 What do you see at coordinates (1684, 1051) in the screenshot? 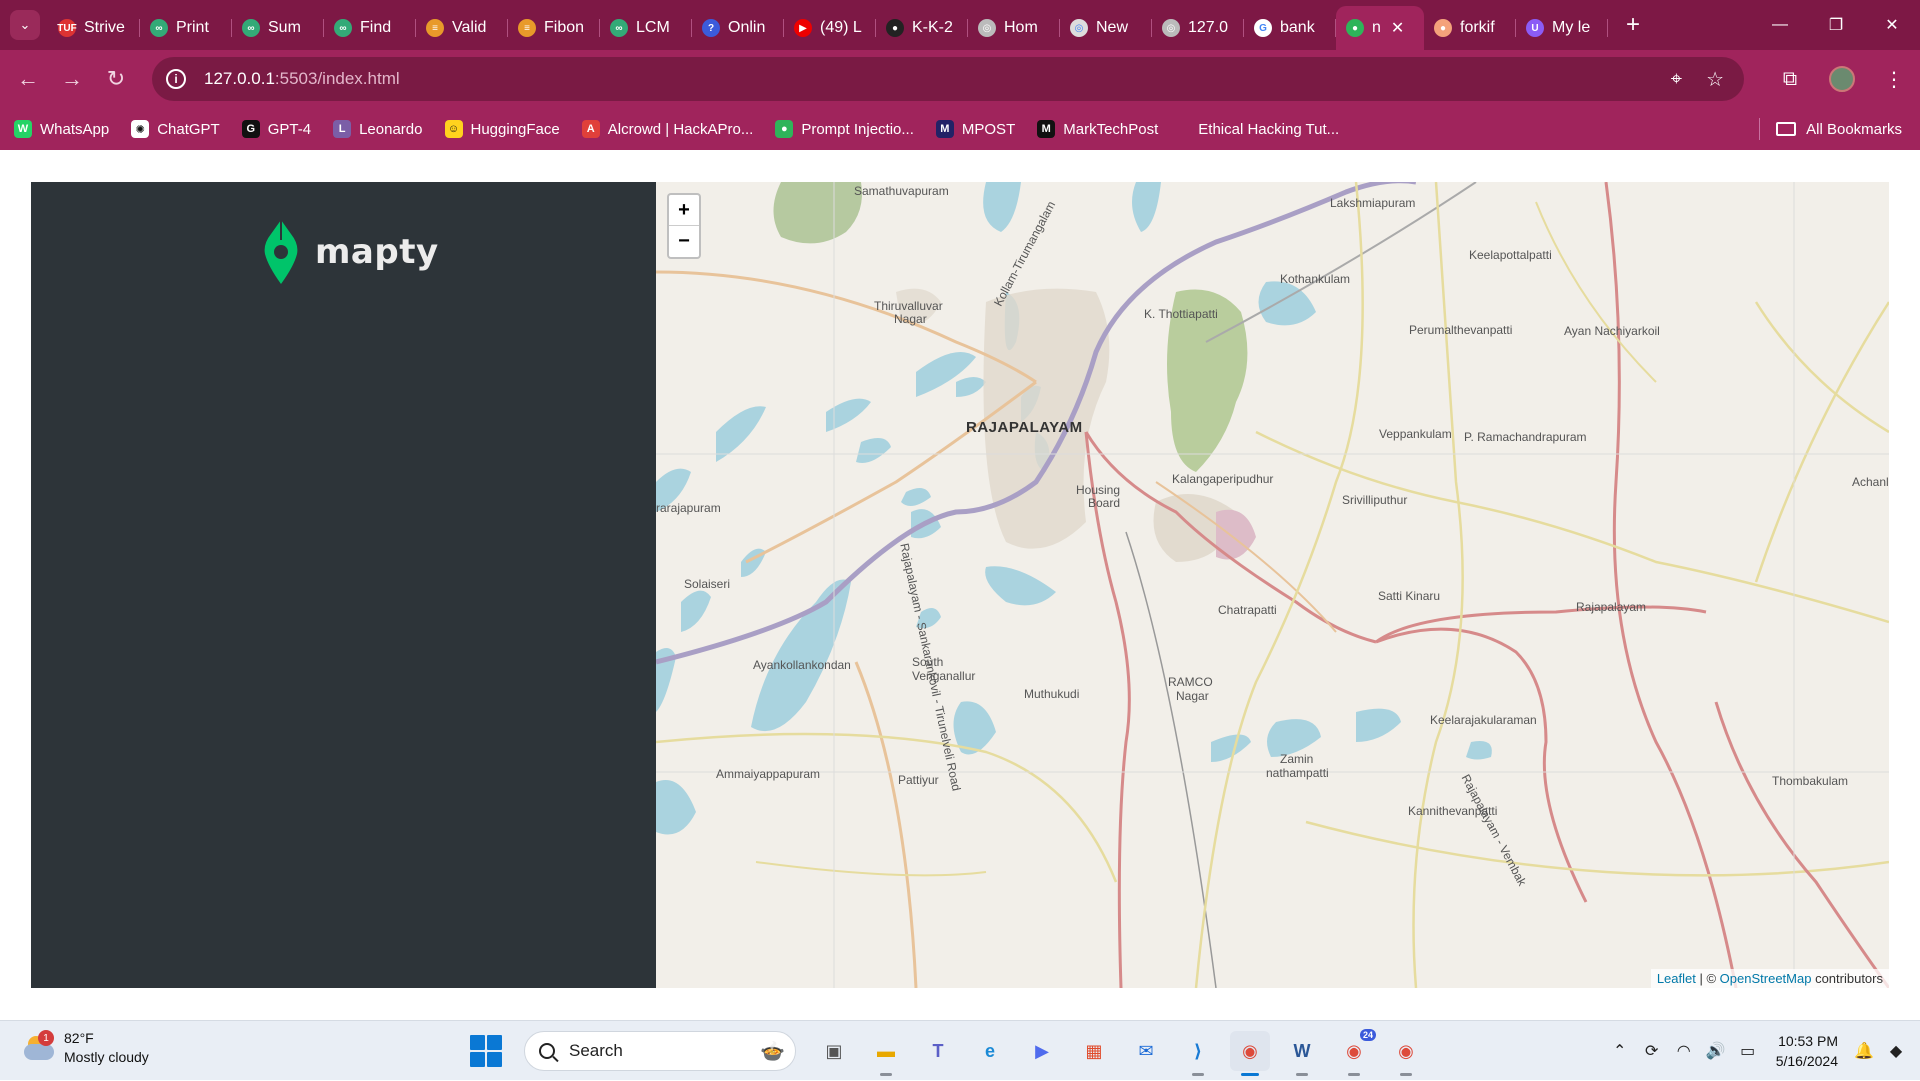
I see `wifi-icon: ◠` at bounding box center [1684, 1051].